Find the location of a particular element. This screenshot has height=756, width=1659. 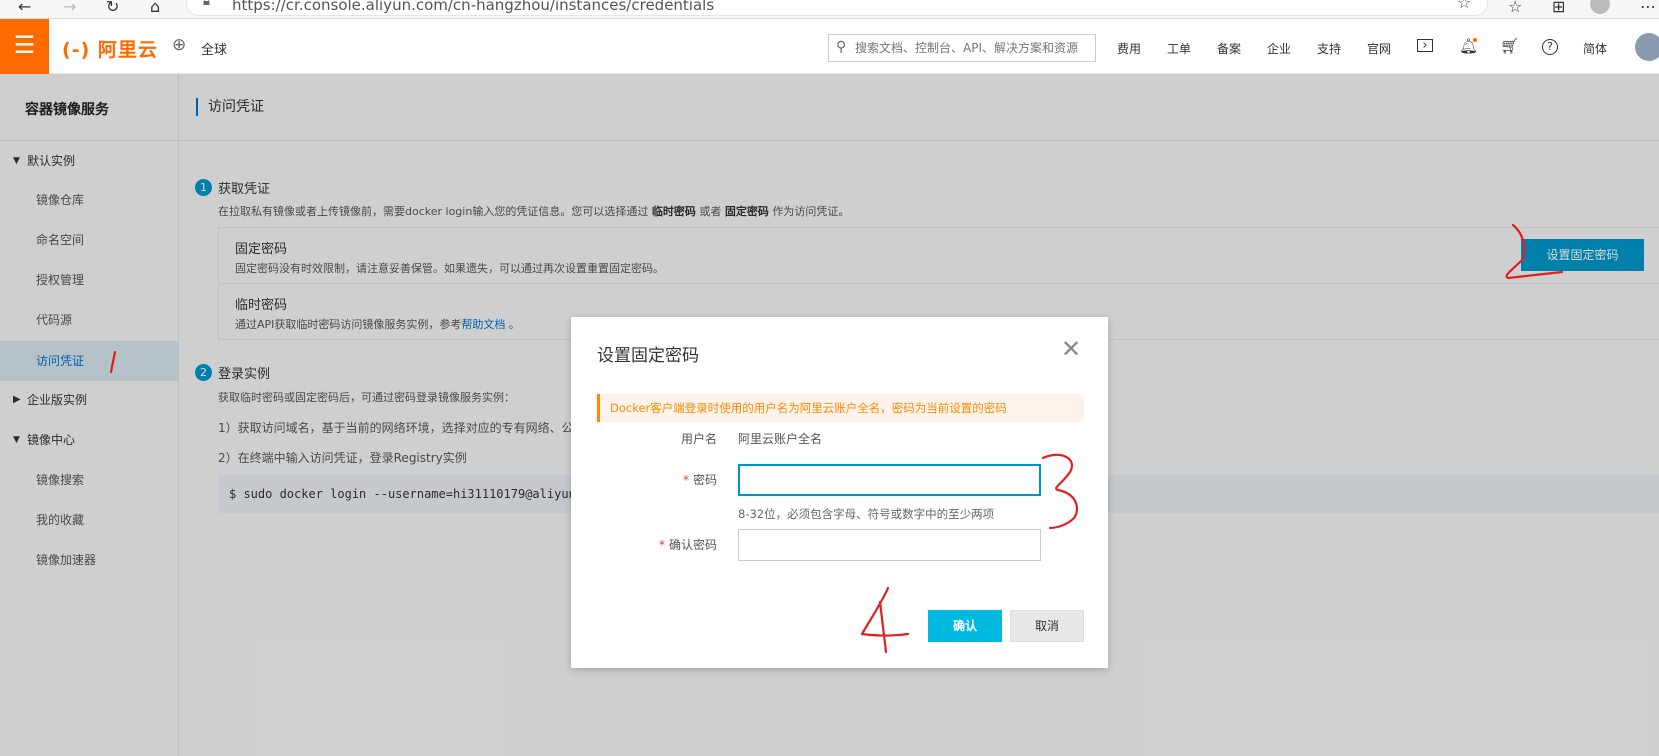

aliyun-logo: (-) 阿里云 is located at coordinates (110, 48).